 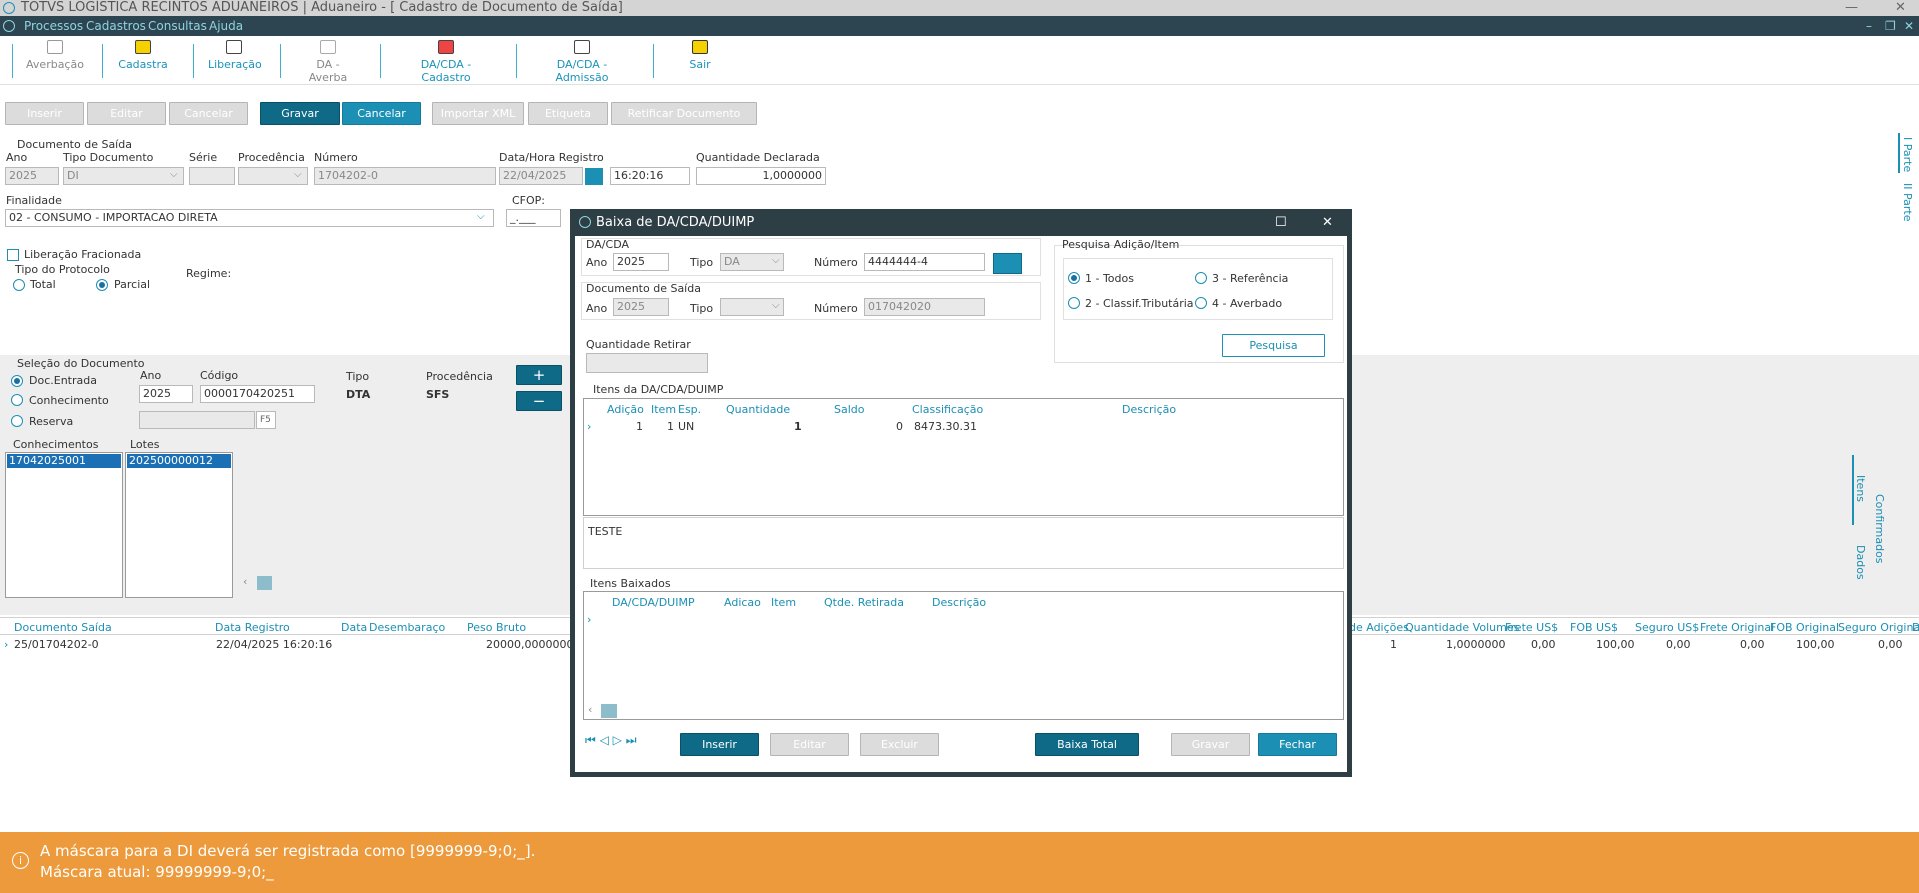 What do you see at coordinates (1890, 26) in the screenshot?
I see `restore-icon: ❐` at bounding box center [1890, 26].